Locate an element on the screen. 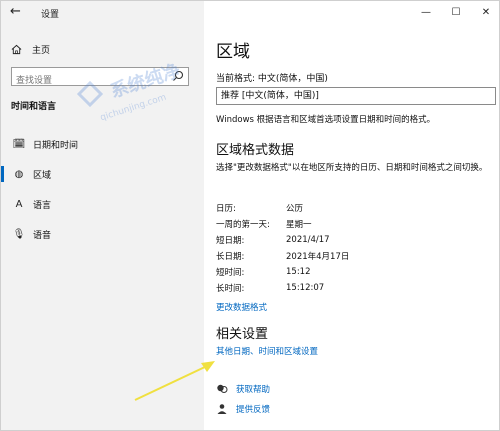  table-row: 一周的第一天: 星期一 is located at coordinates (316, 224).